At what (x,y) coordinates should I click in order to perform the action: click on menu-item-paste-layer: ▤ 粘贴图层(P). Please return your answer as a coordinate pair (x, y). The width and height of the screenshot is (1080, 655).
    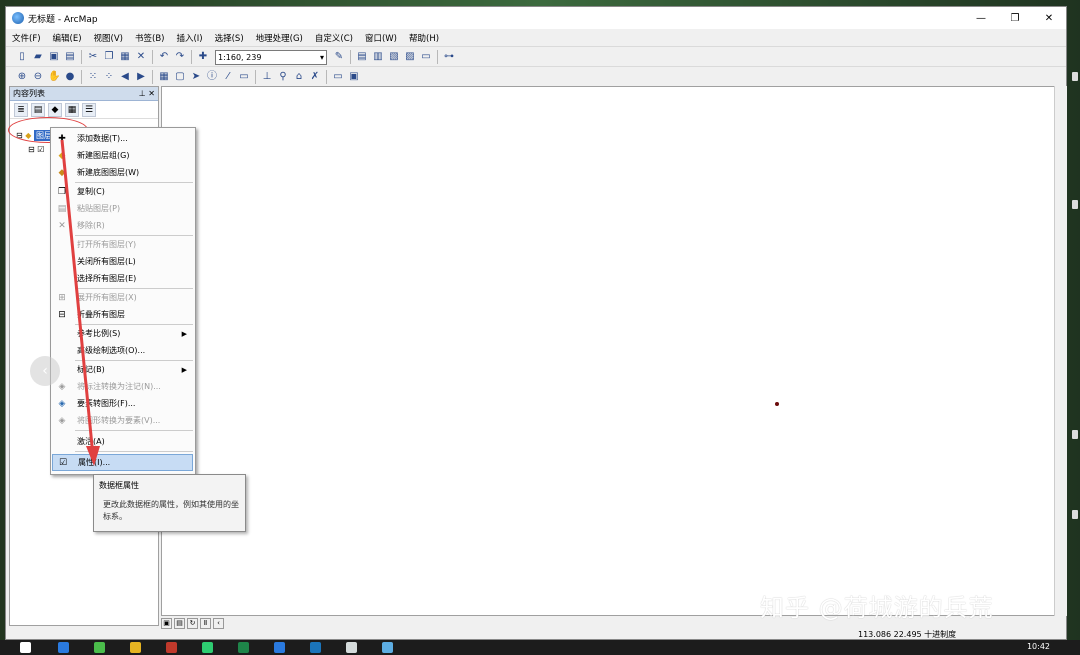
    Looking at the image, I should click on (122, 208).